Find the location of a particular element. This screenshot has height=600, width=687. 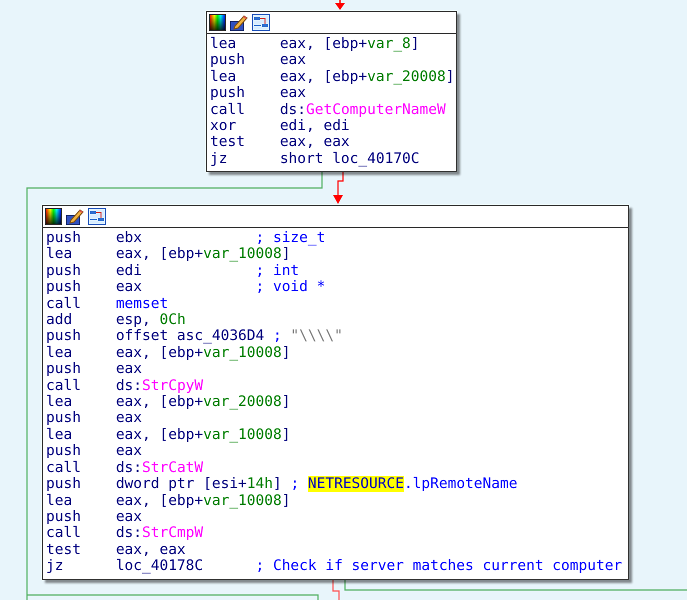

code-line: lea eax, [ebp+var_8] is located at coordinates (315, 44).